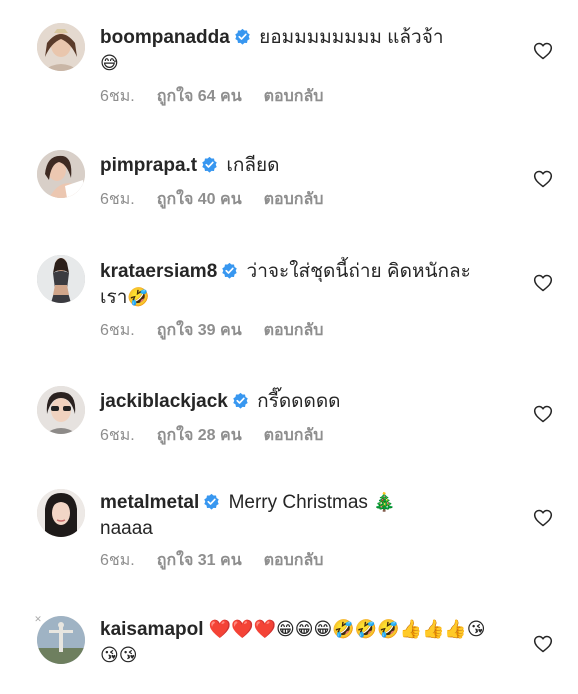 The width and height of the screenshot is (578, 694). I want to click on comment-meta: 6ชม. ถูกใจ 28 คน ตอบกลับ, so click(211, 436).